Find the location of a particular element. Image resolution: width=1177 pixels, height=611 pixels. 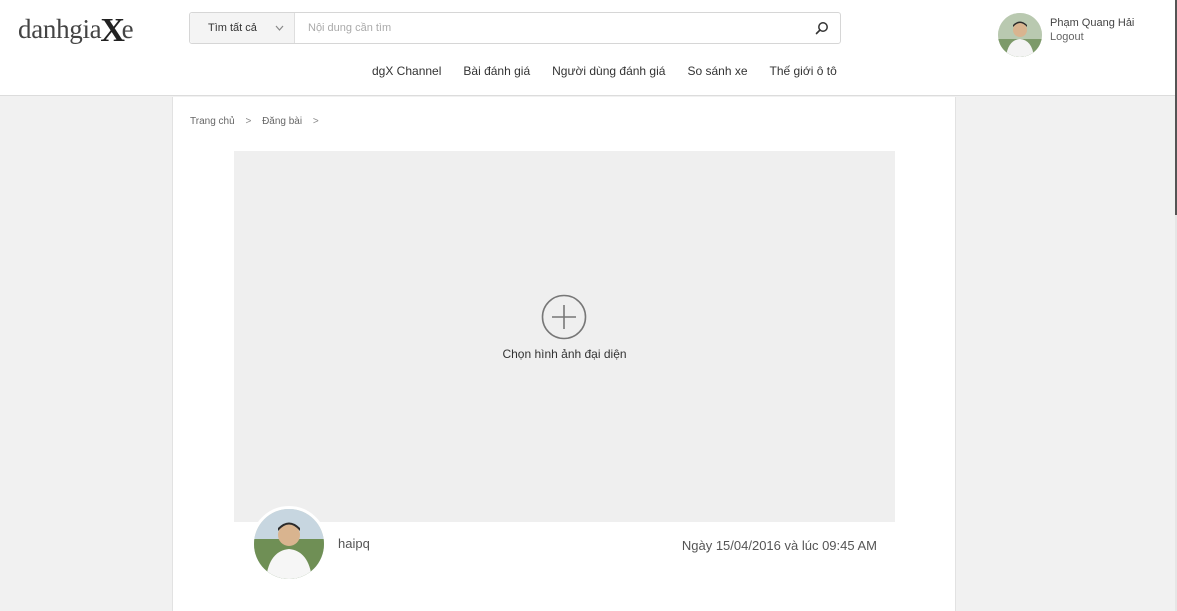

site-logo: danhgiaXe is located at coordinates (76, 29).